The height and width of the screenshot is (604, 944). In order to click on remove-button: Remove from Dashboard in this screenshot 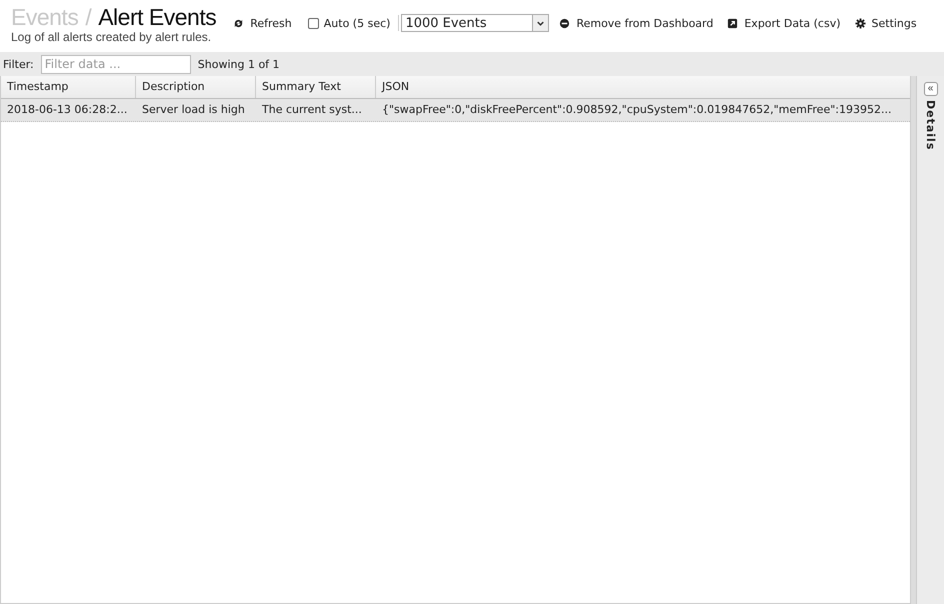, I will do `click(636, 23)`.